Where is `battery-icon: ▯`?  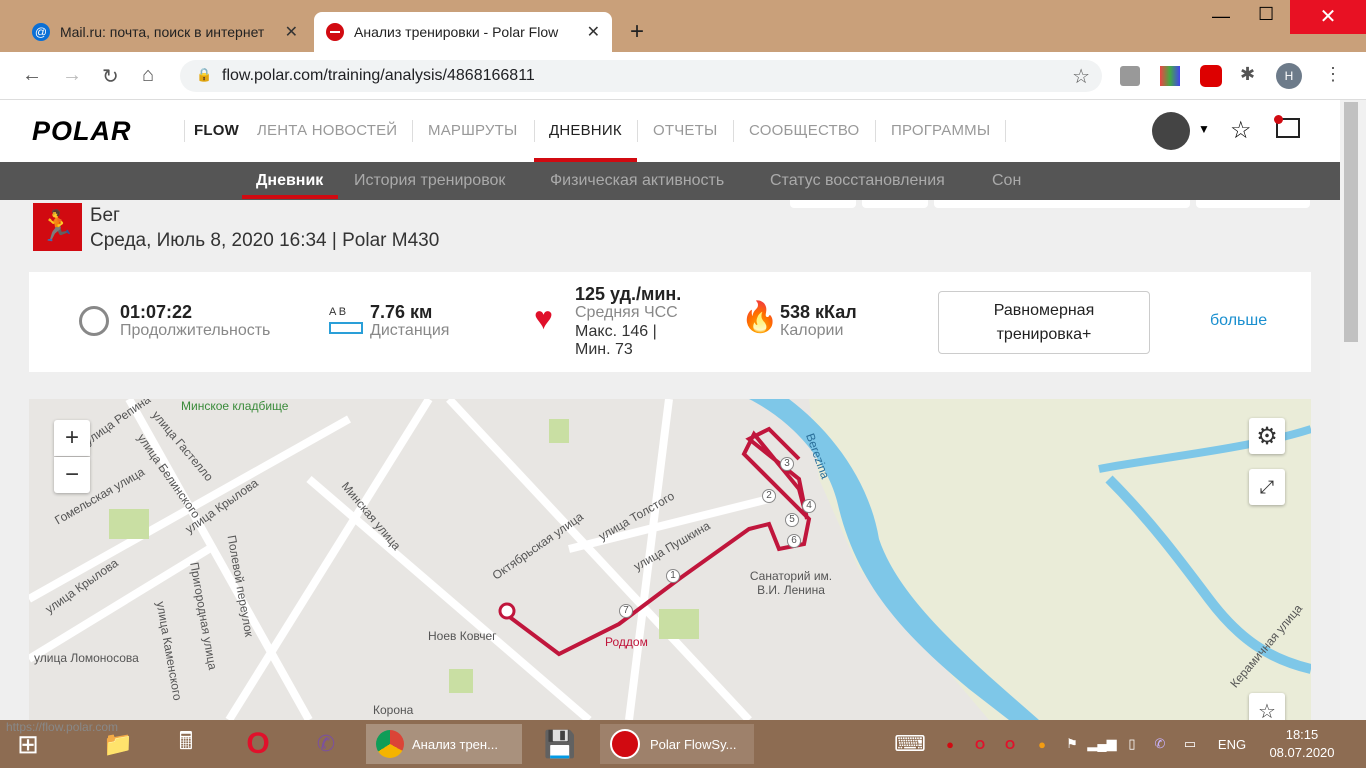 battery-icon: ▯ is located at coordinates (1132, 744).